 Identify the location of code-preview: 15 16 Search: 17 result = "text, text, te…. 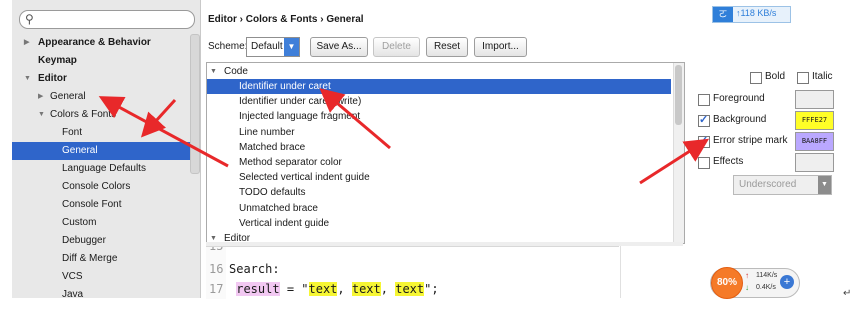
(412, 272).